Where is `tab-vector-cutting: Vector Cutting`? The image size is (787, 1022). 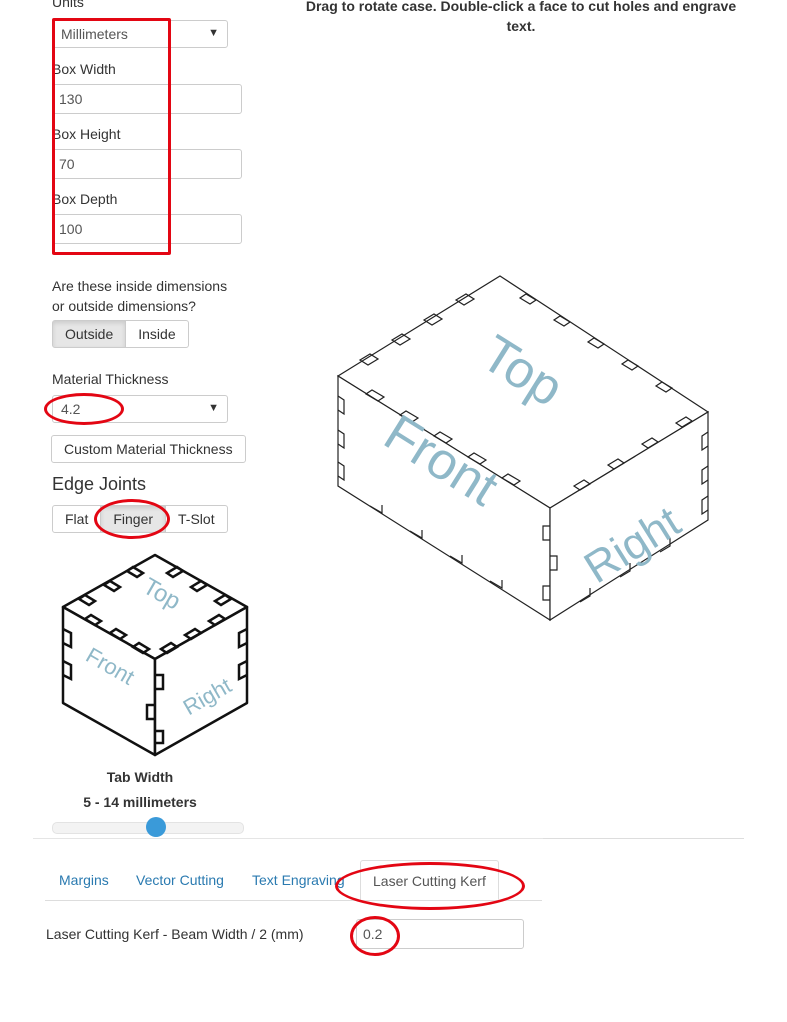 tab-vector-cutting: Vector Cutting is located at coordinates (180, 880).